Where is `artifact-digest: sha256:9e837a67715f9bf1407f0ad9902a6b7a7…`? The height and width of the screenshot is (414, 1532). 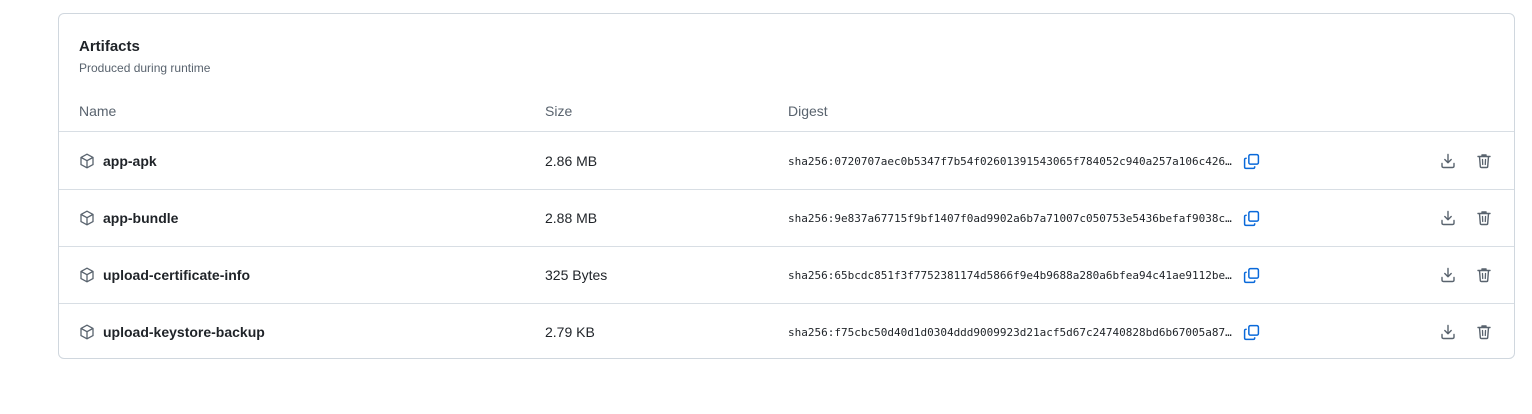 artifact-digest: sha256:9e837a67715f9bf1407f0ad9902a6b7a7… is located at coordinates (1010, 218).